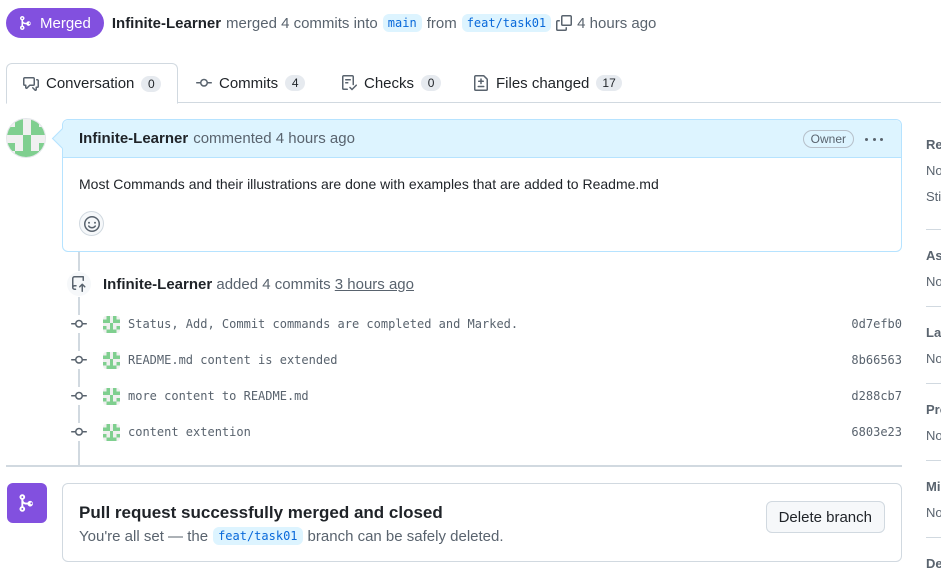  I want to click on pr-sidebar: Re No Sti Ass No Lab No Pro No Mil No De, so click(933, 287).